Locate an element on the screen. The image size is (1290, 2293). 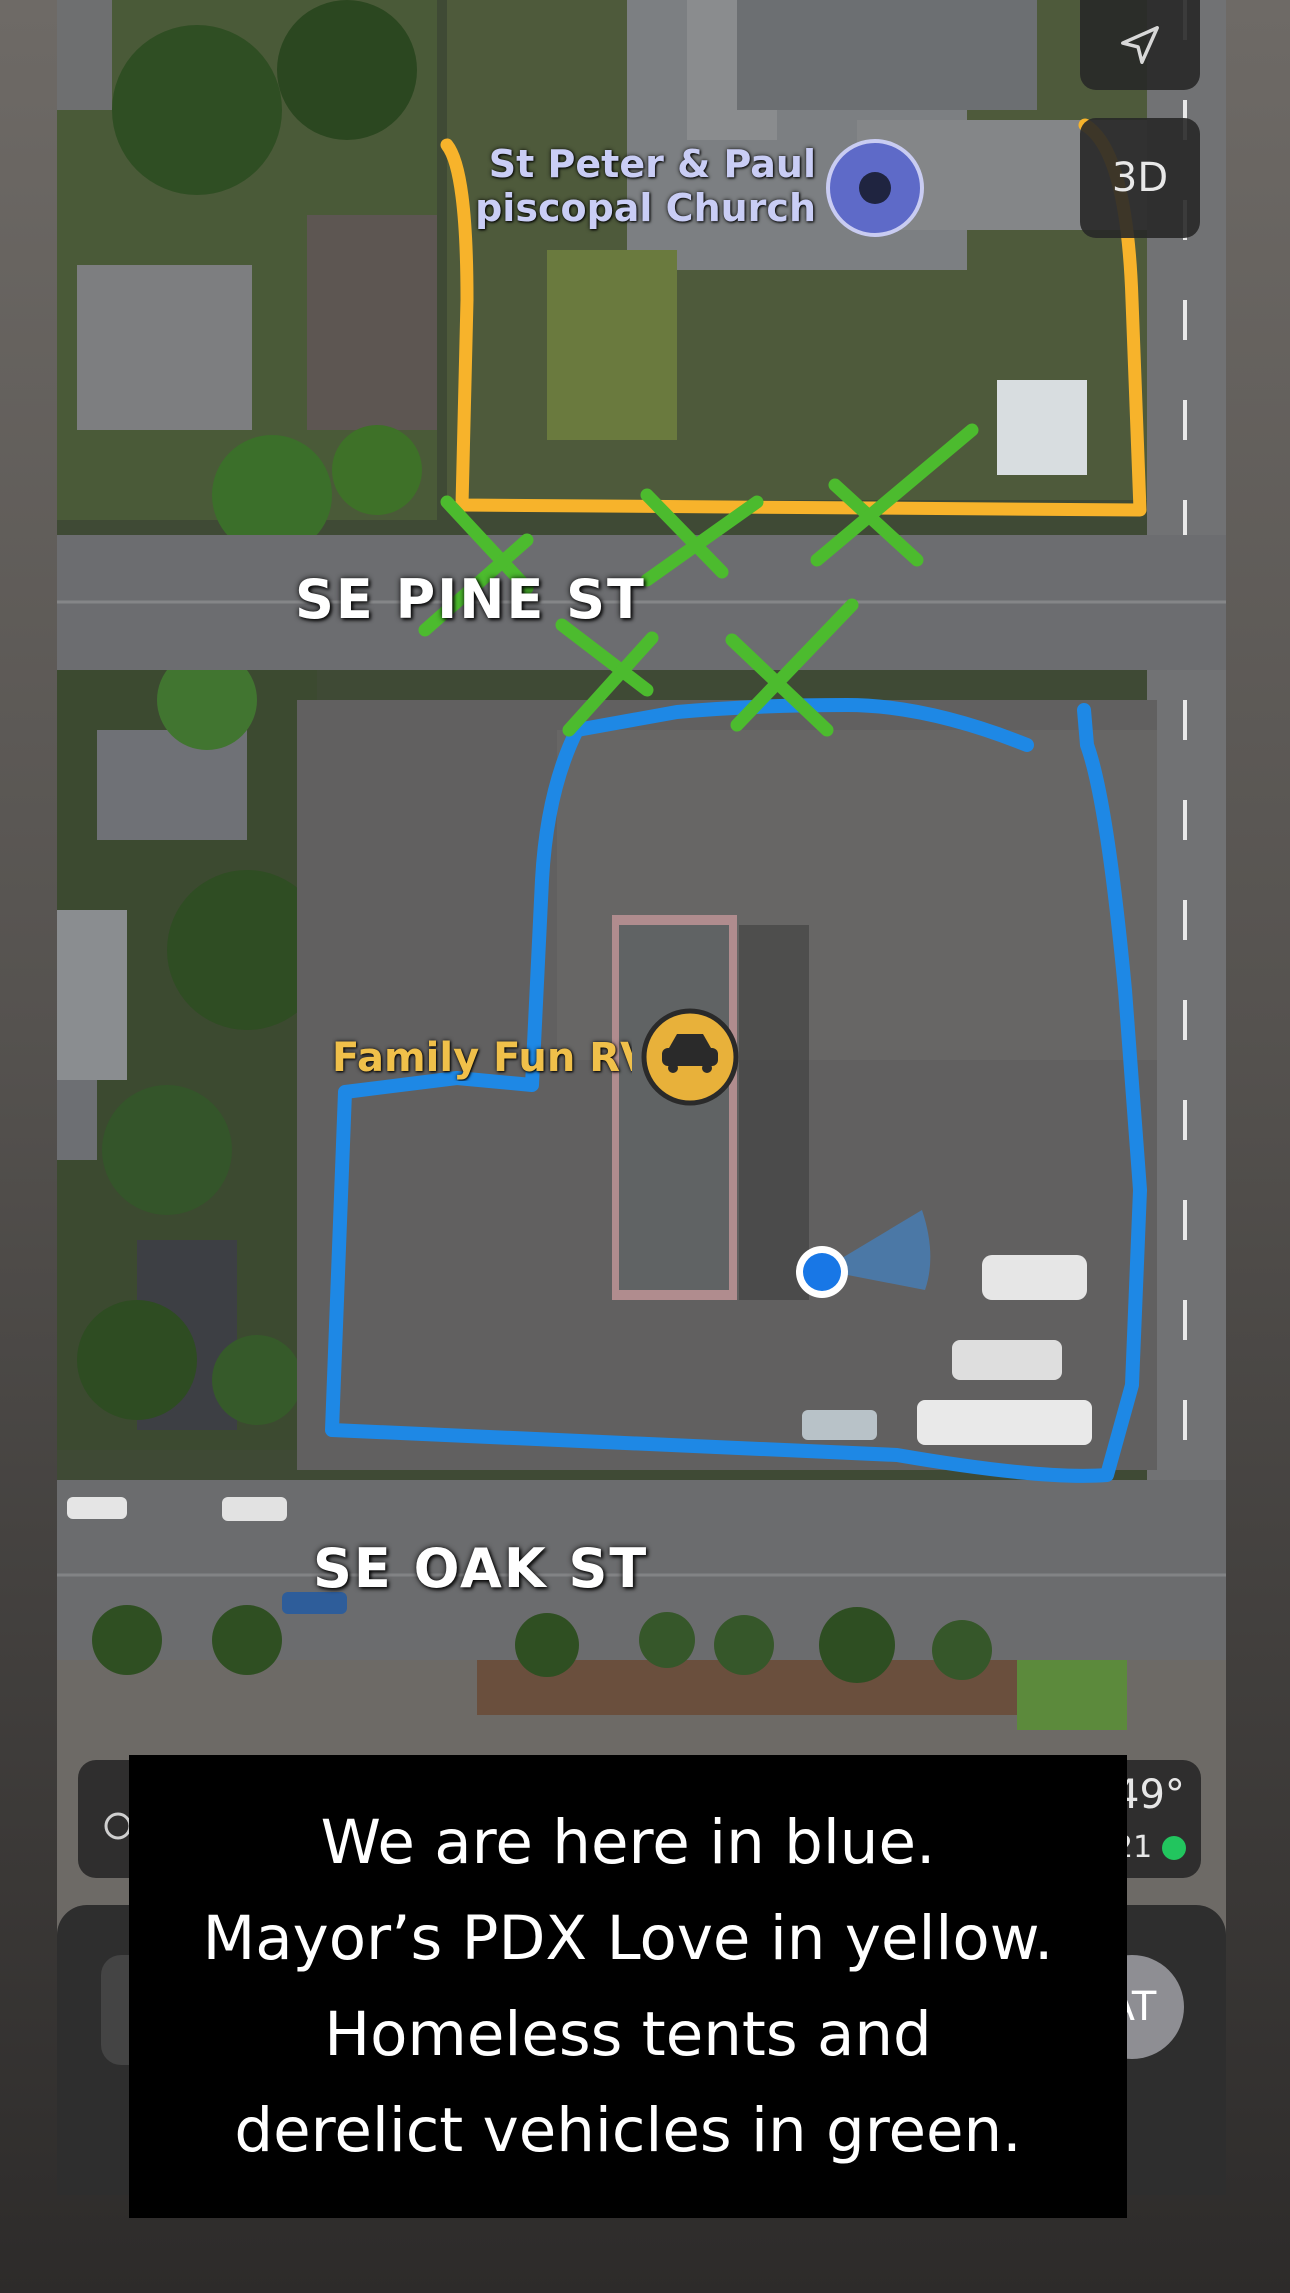
aqi-status-dot is located at coordinates (1174, 1848).